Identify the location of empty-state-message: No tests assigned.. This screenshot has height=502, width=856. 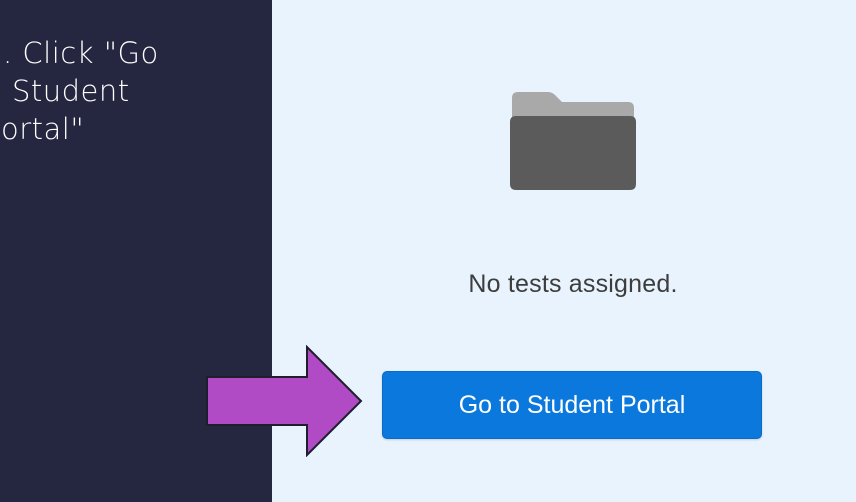
(573, 284).